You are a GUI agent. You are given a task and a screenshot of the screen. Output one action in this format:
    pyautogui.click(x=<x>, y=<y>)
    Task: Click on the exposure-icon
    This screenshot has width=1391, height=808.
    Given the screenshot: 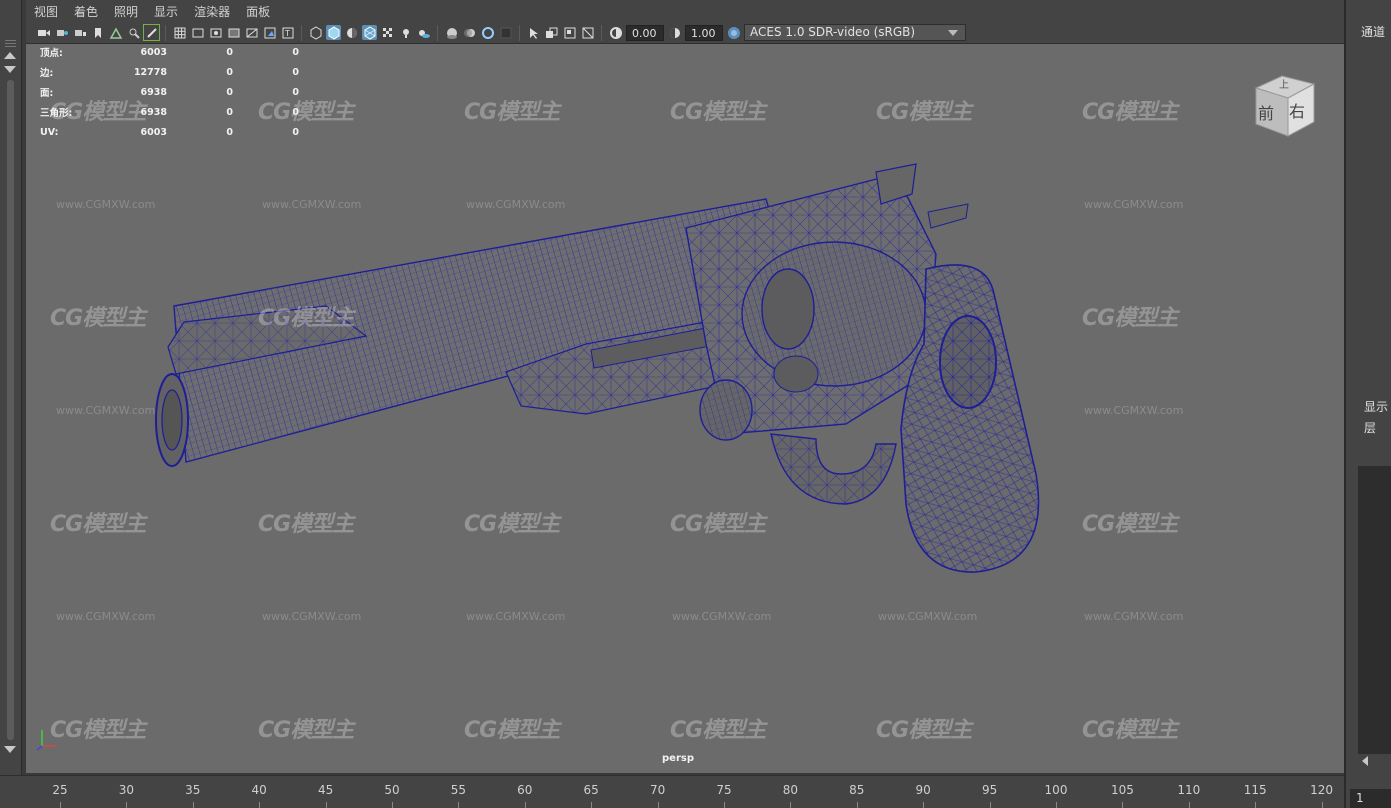 What is the action you would take?
    pyautogui.click(x=615, y=32)
    